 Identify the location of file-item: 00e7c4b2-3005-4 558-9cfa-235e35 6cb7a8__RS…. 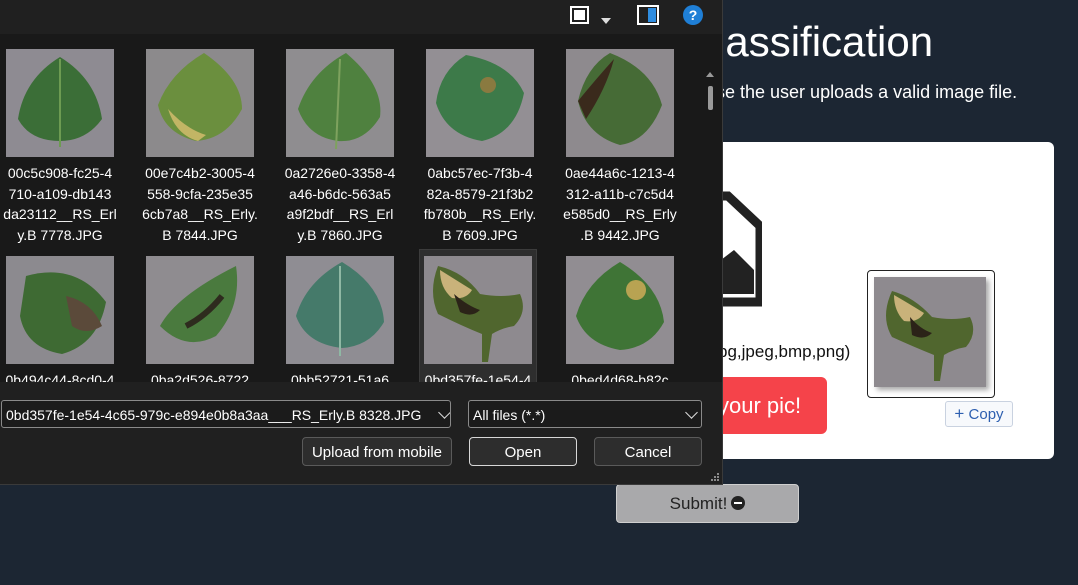
(200, 147).